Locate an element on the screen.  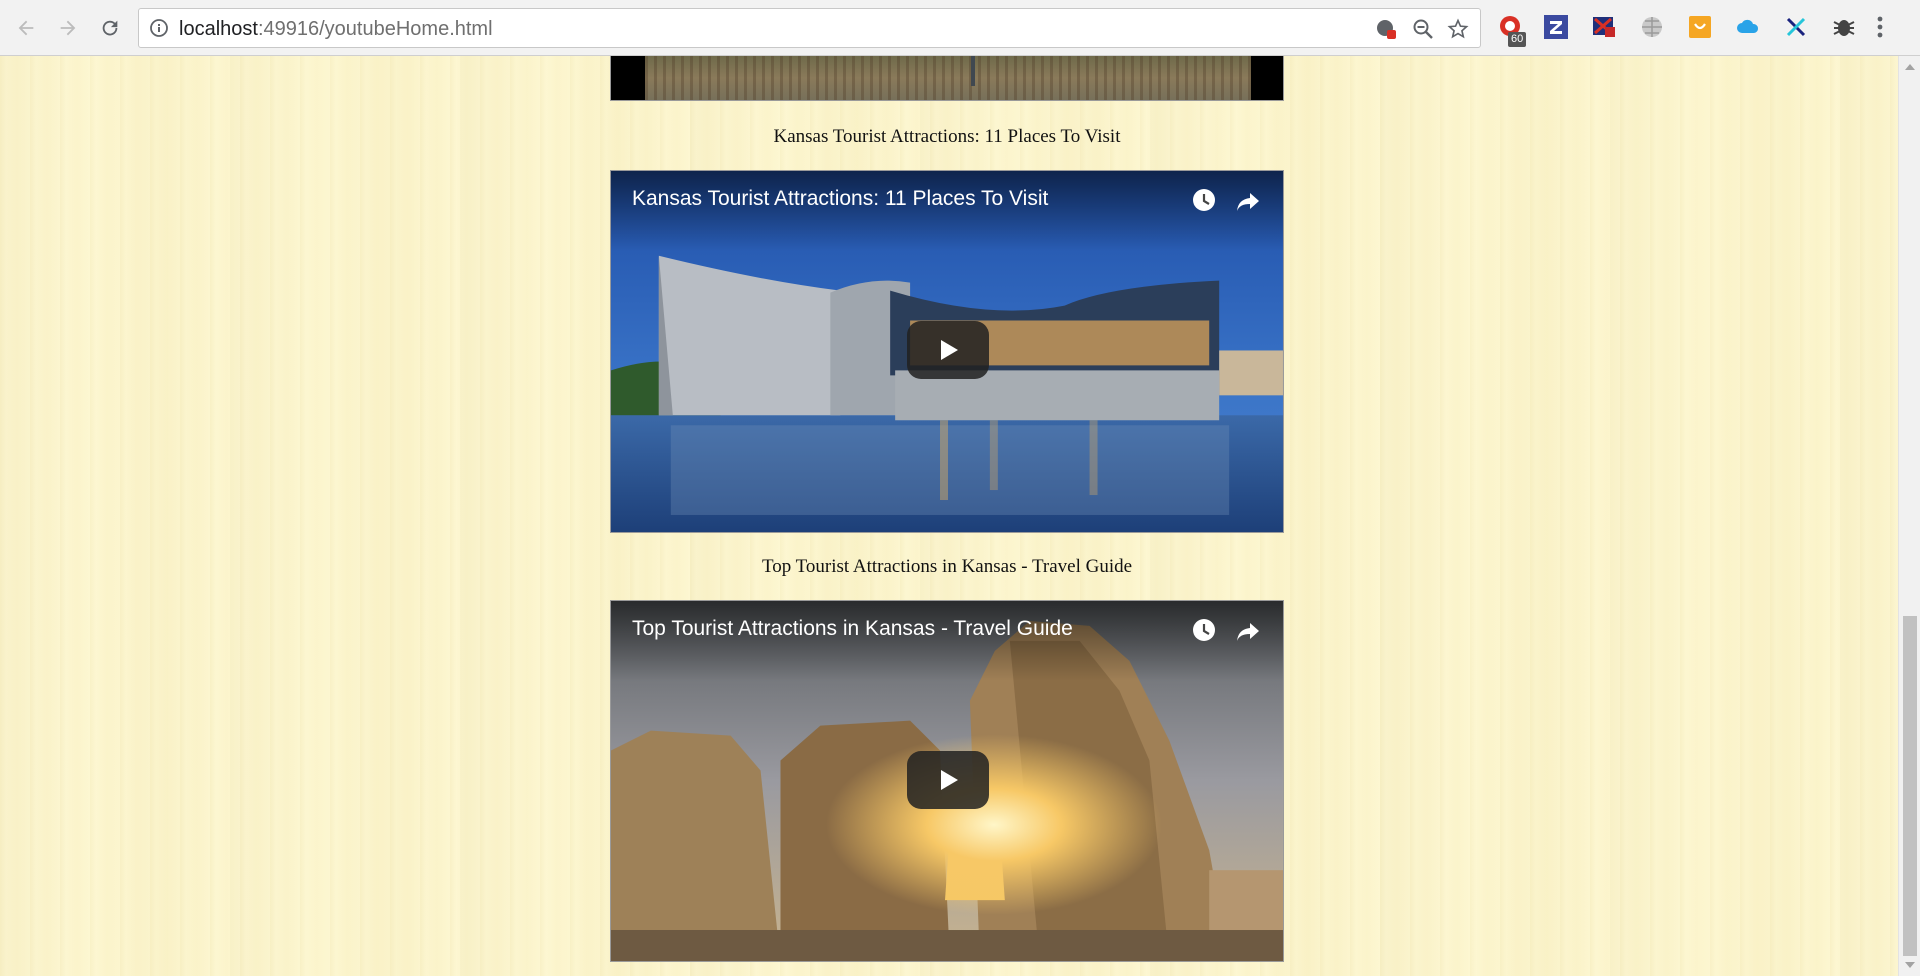
bug-extension-icon is located at coordinates (1844, 28).